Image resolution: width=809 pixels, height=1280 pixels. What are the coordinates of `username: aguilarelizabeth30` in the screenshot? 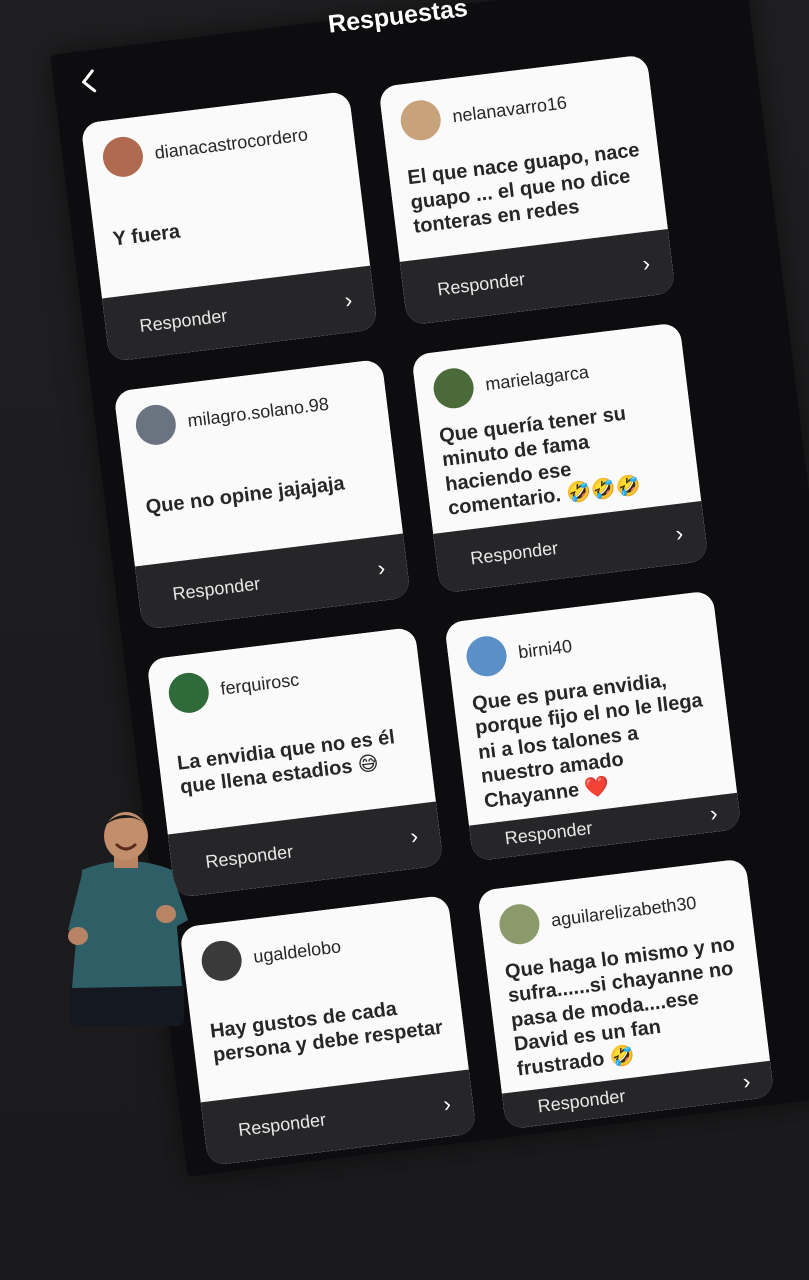 It's located at (624, 911).